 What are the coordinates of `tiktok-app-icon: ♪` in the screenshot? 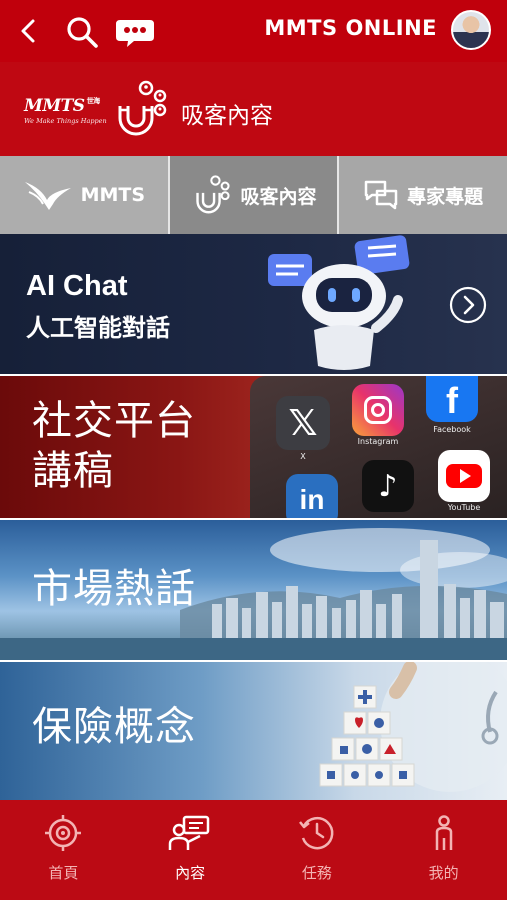 It's located at (388, 486).